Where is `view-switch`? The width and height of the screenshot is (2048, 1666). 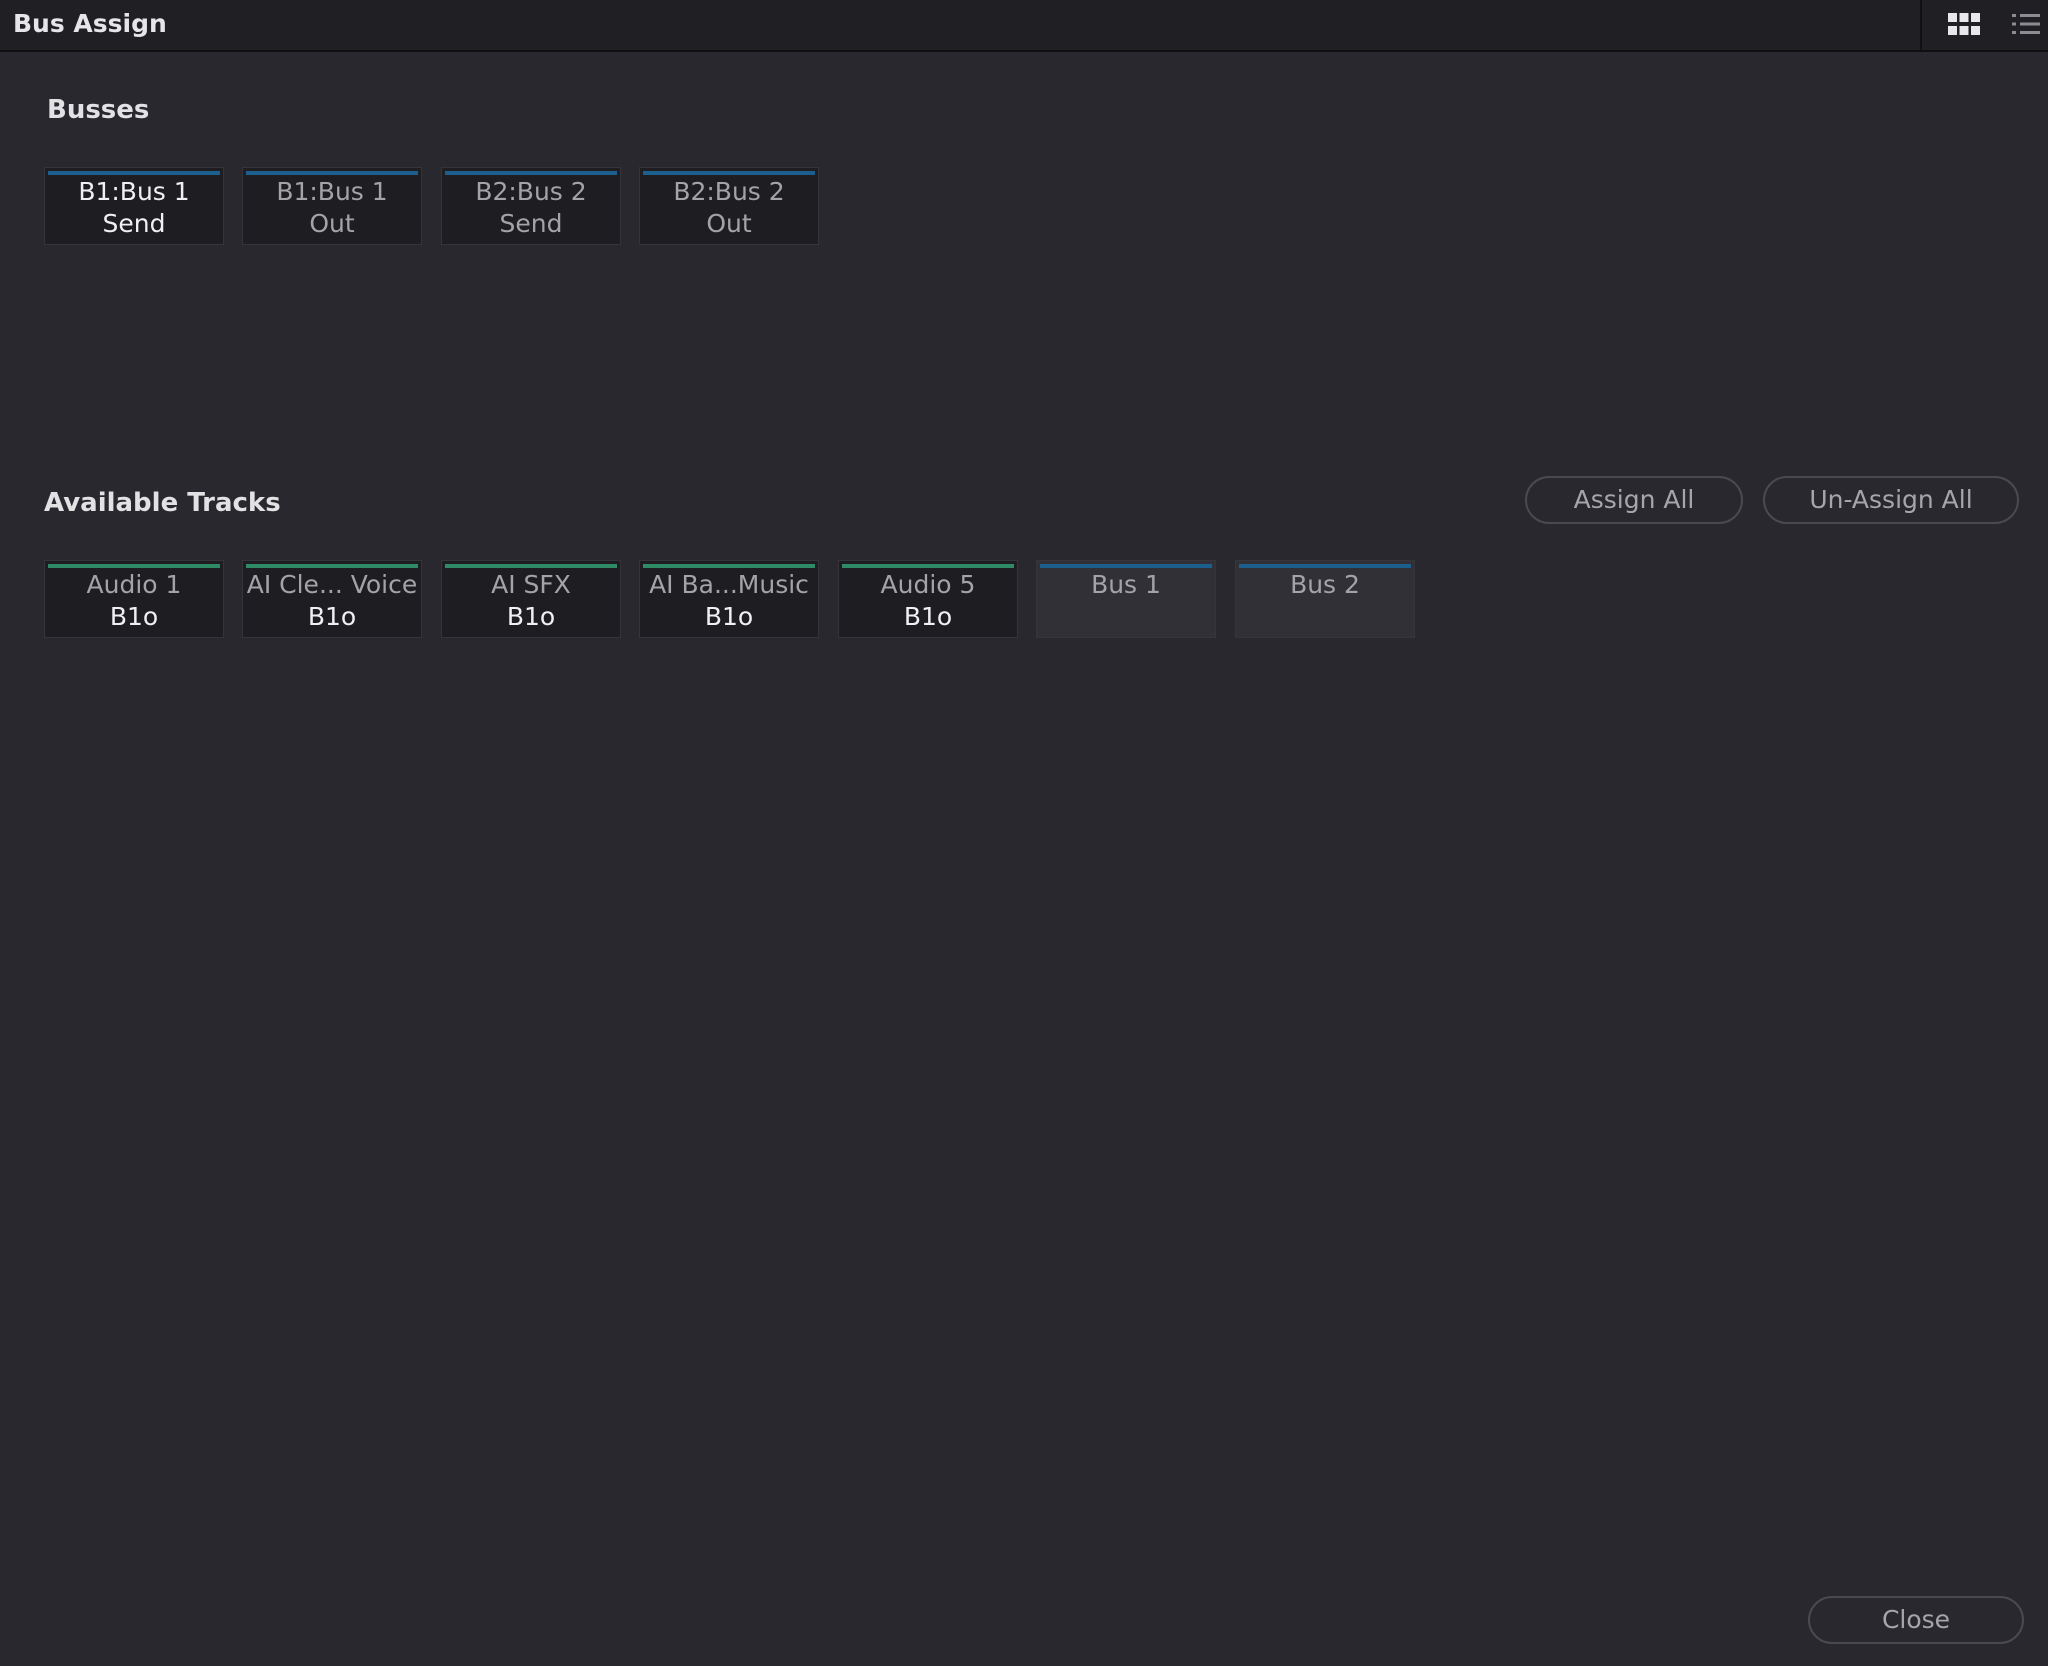
view-switch is located at coordinates (1984, 25).